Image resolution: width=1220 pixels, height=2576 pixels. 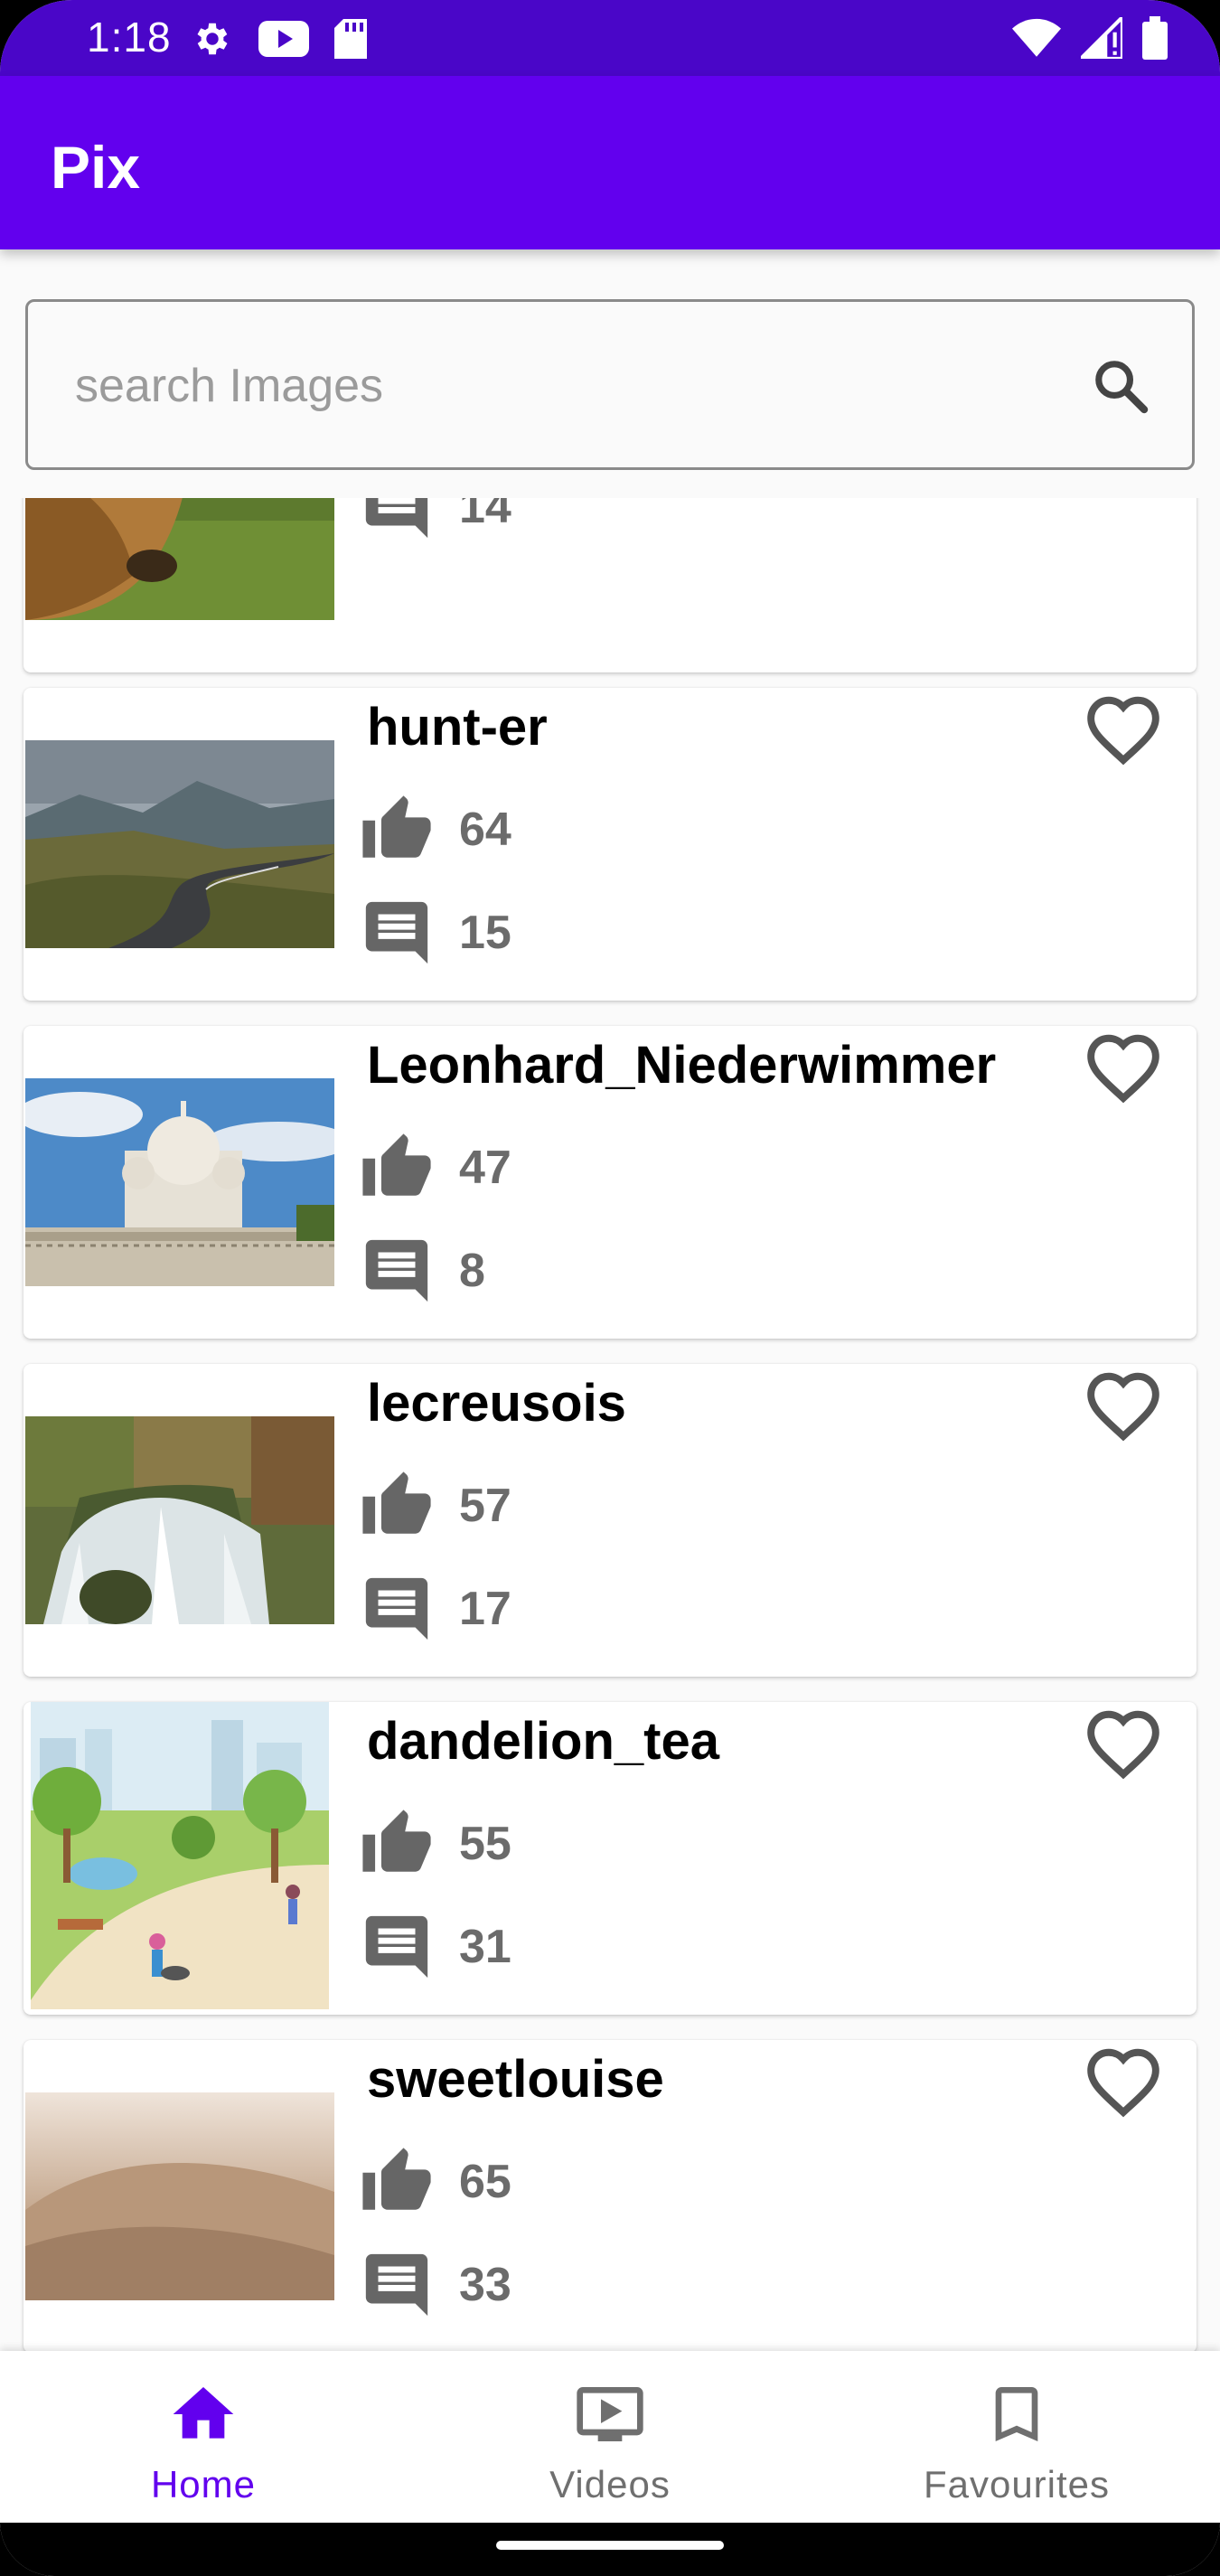 I want to click on likes-stat: 47, so click(x=435, y=1168).